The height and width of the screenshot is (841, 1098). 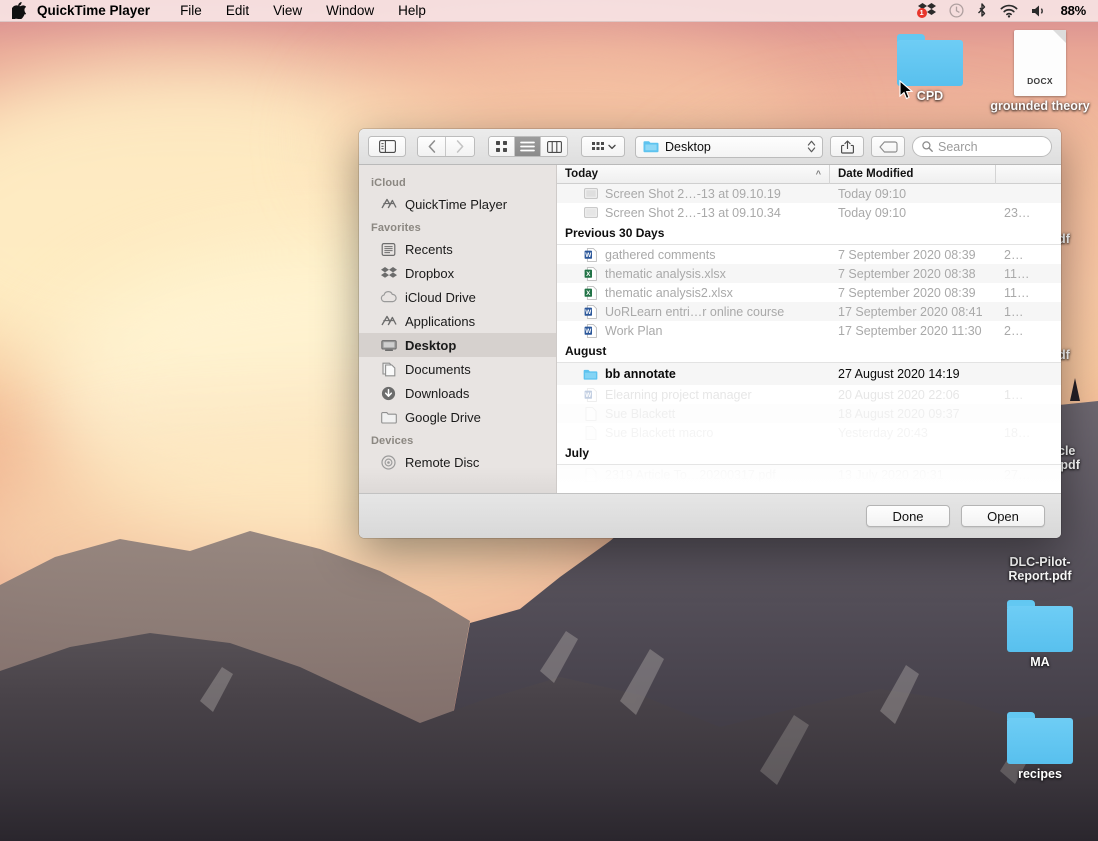 I want to click on desktop-icon-ma: MA, so click(x=1040, y=634).